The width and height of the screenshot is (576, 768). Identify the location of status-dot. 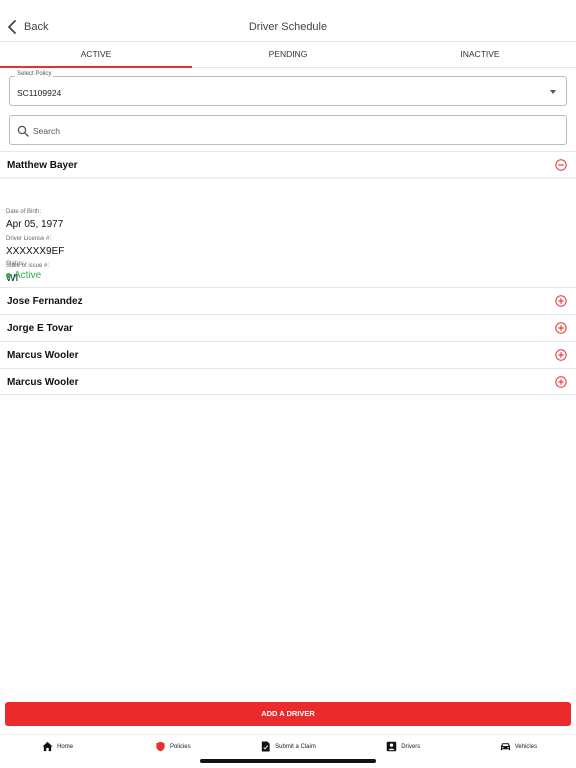
(8, 275).